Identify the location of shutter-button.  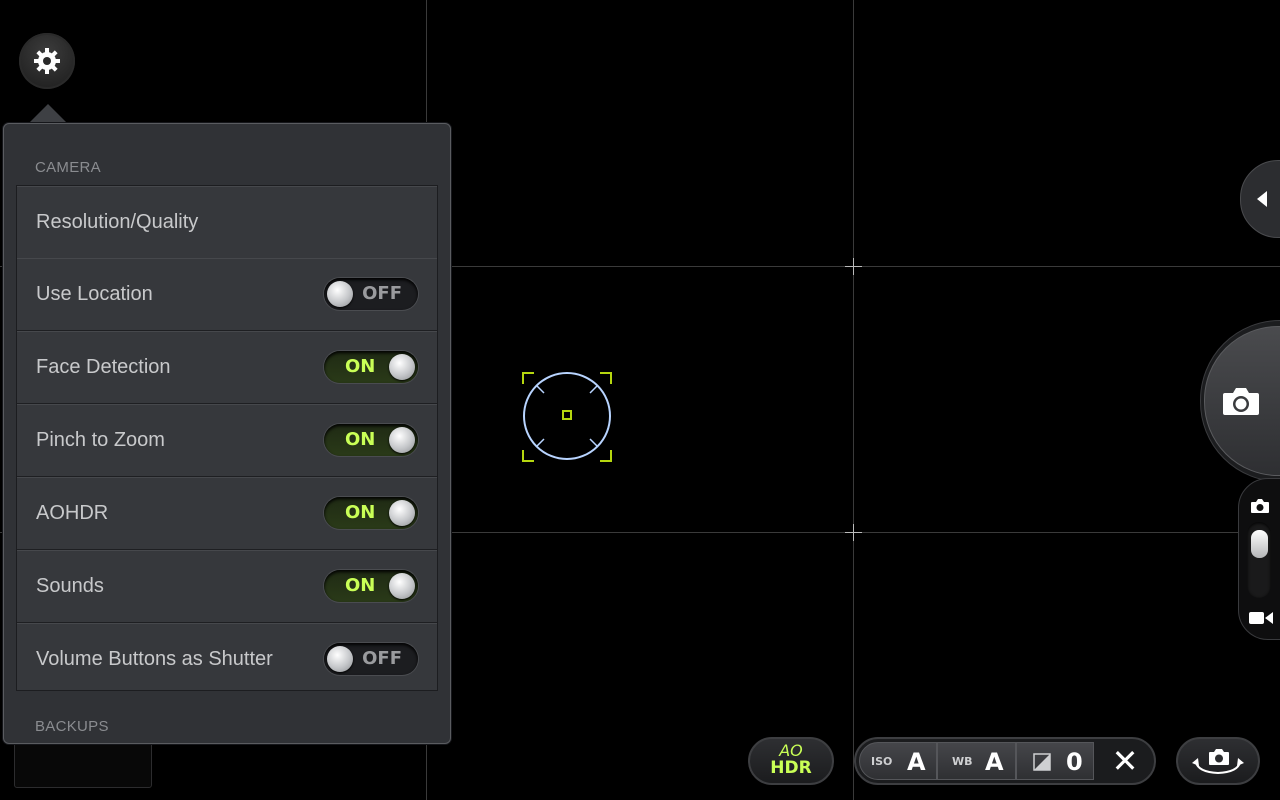
(1242, 401).